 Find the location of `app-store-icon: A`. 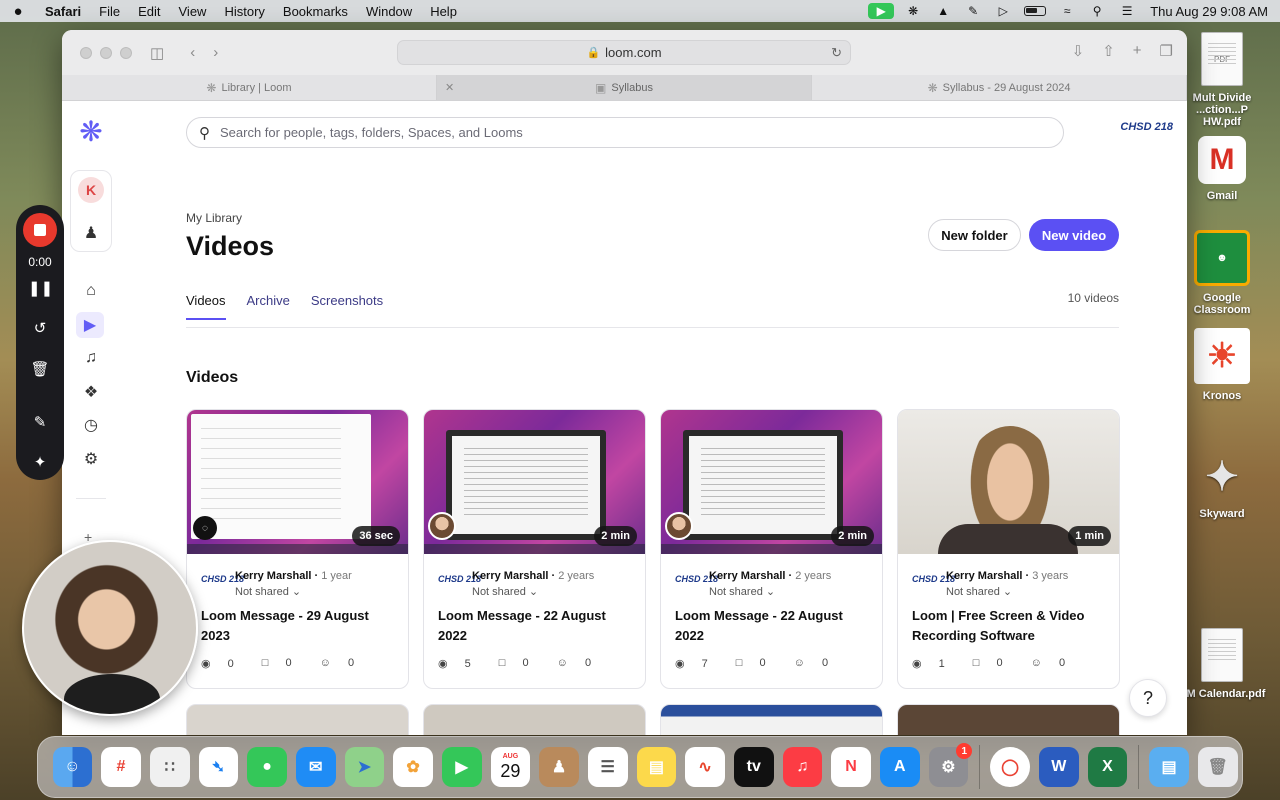

app-store-icon: A is located at coordinates (899, 767).